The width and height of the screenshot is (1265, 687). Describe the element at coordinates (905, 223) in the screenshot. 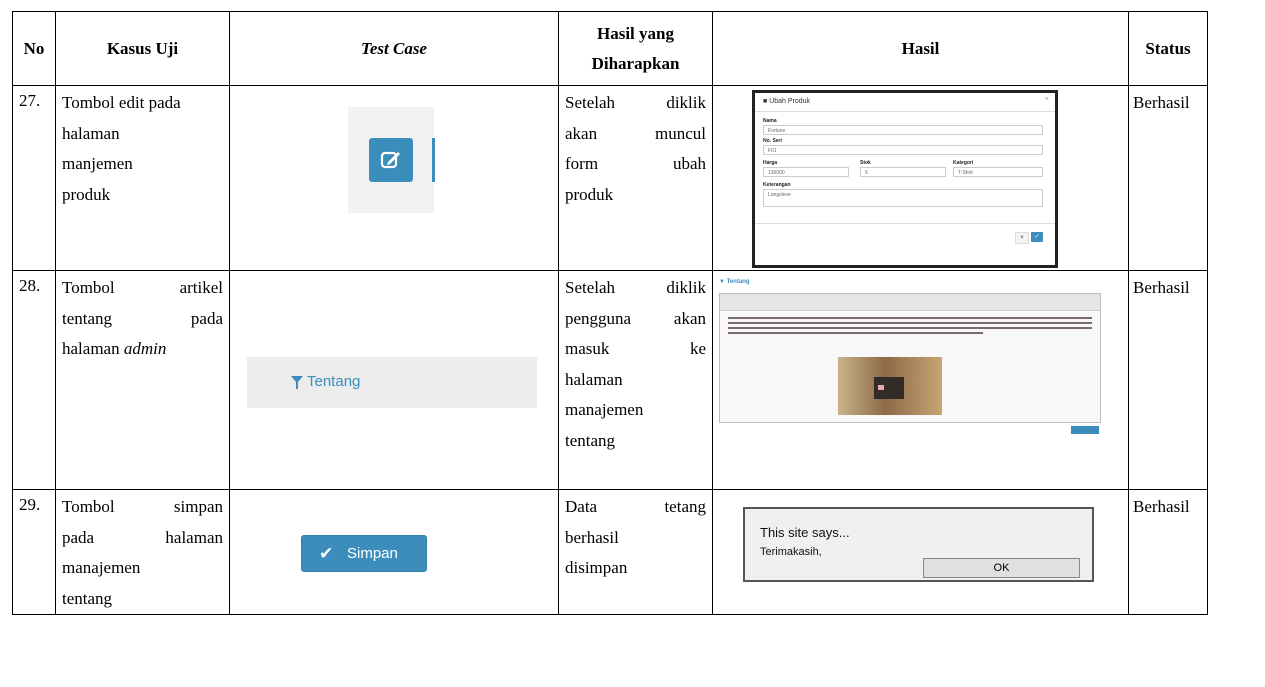

I see `divider` at that location.